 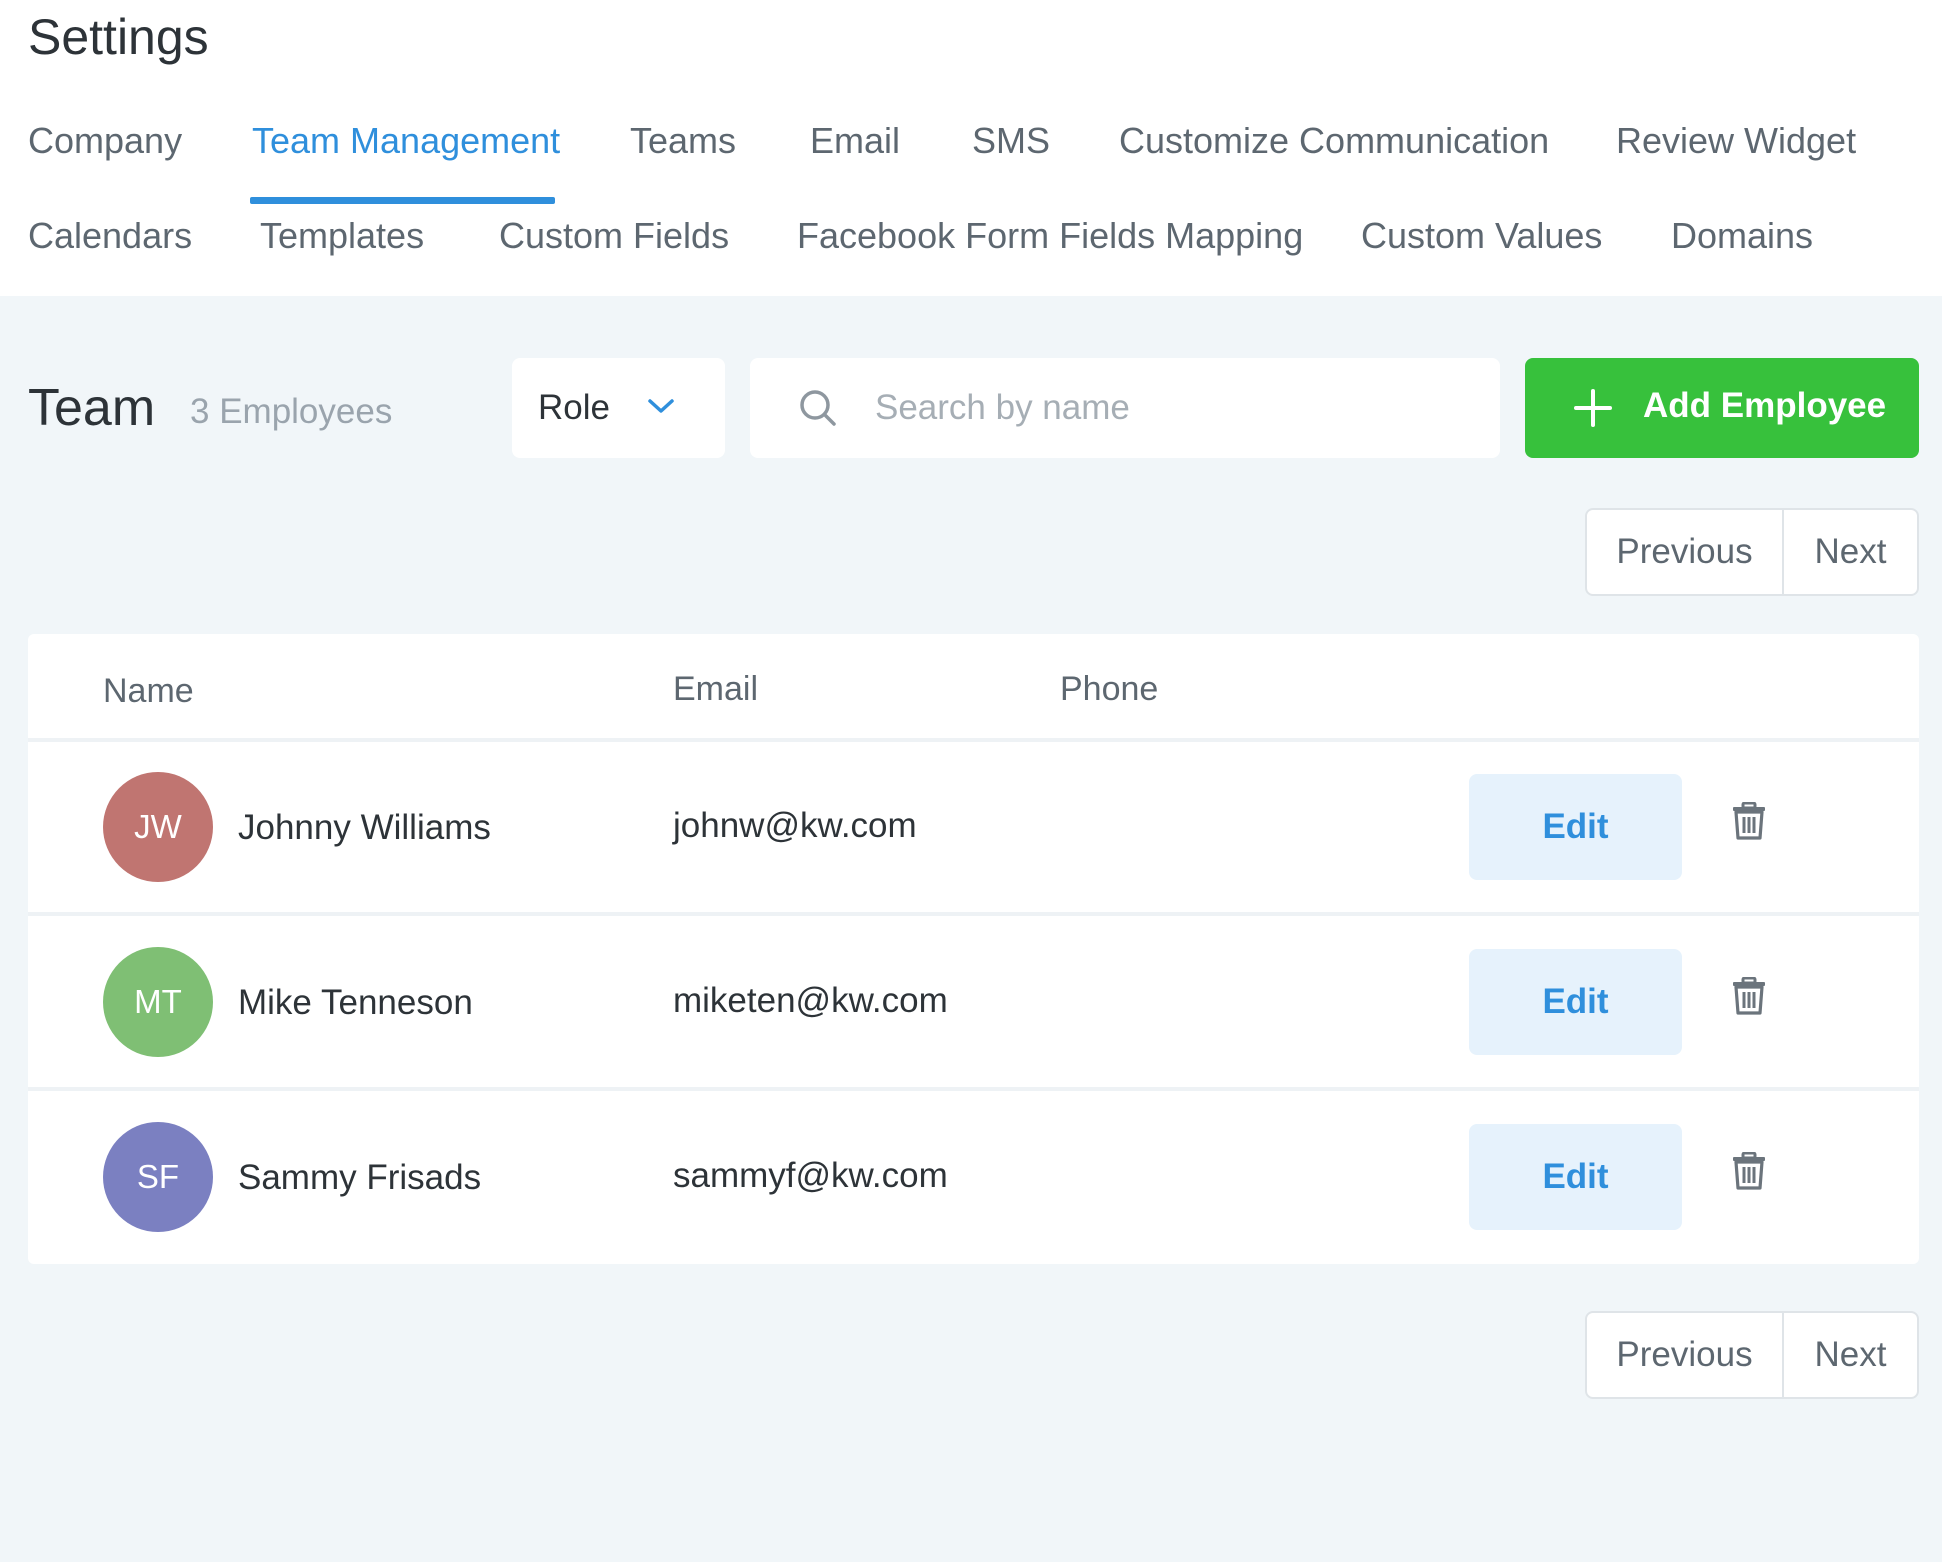 I want to click on tab-calendars: Calendars, so click(x=110, y=236).